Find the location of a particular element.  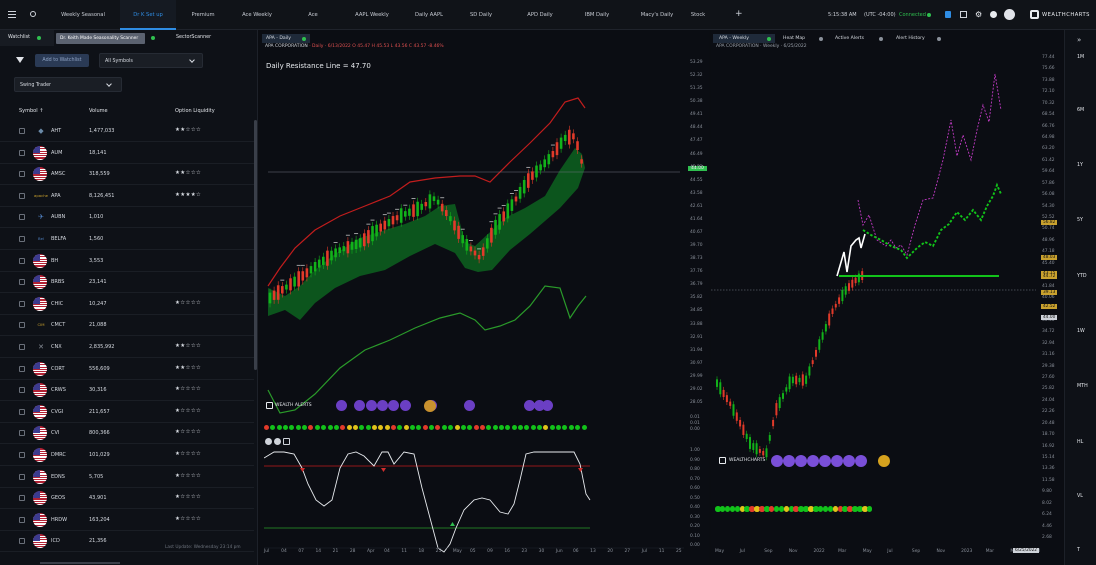

row-symbol: AUM is located at coordinates (56, 153).